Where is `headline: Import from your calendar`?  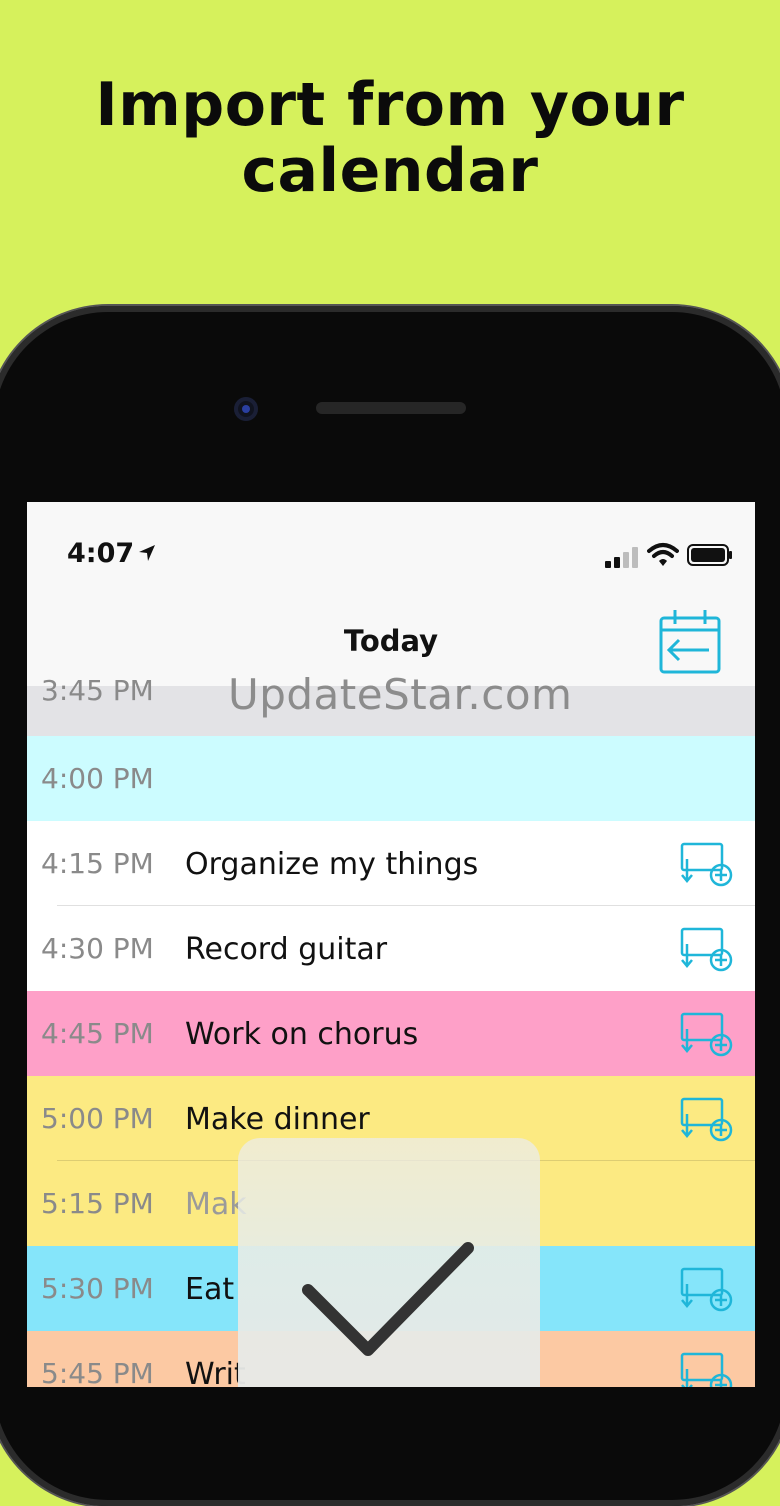 headline: Import from your calendar is located at coordinates (390, 138).